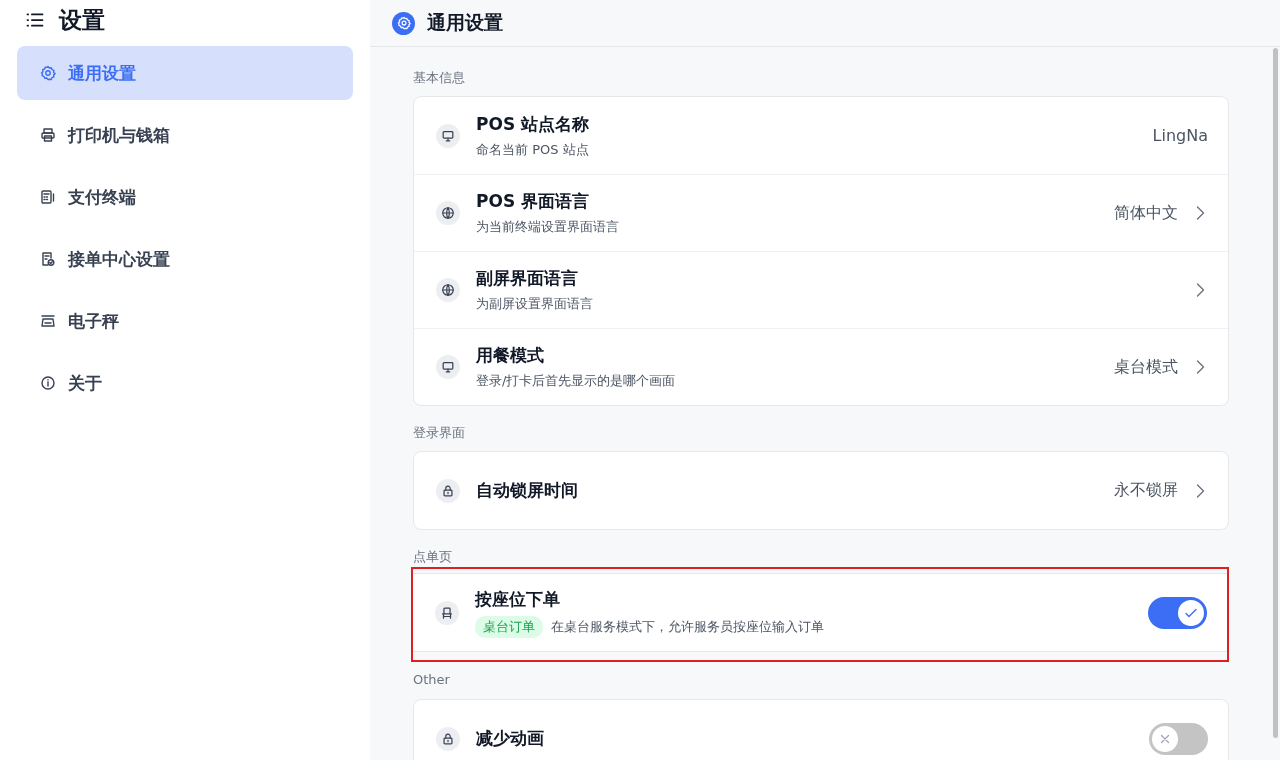 The image size is (1280, 760). Describe the element at coordinates (48, 197) in the screenshot. I see `calculator-icon` at that location.